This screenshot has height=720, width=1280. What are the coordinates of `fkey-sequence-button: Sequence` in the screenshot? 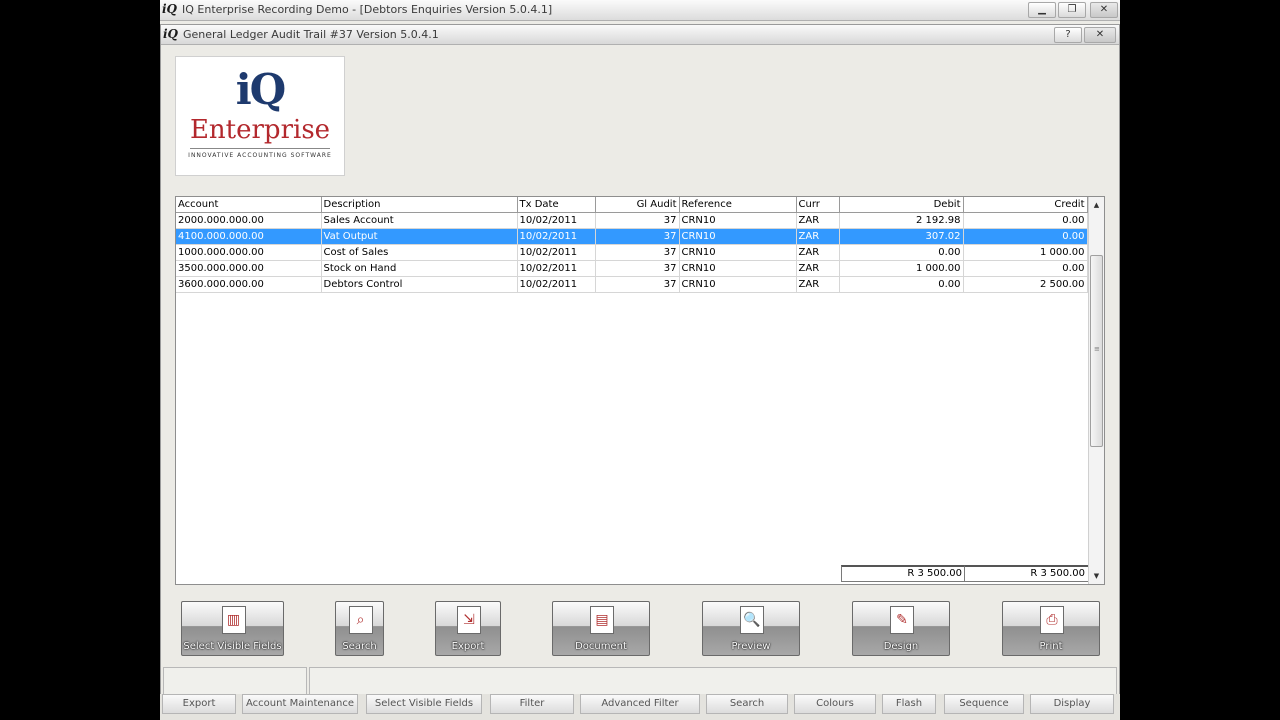 It's located at (984, 704).